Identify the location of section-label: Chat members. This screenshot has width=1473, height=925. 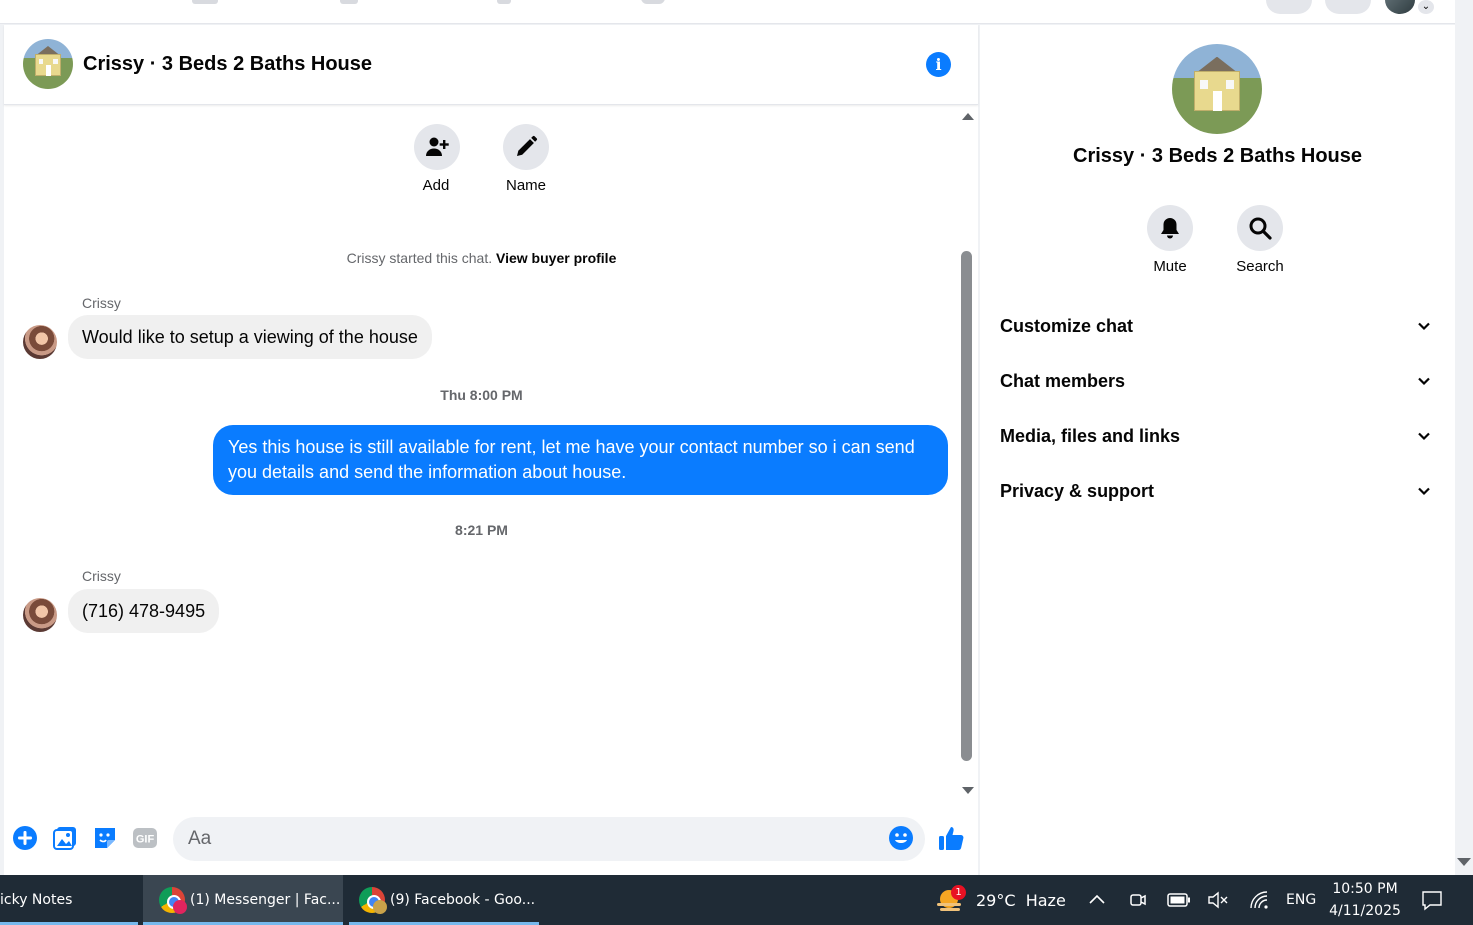
(1063, 381).